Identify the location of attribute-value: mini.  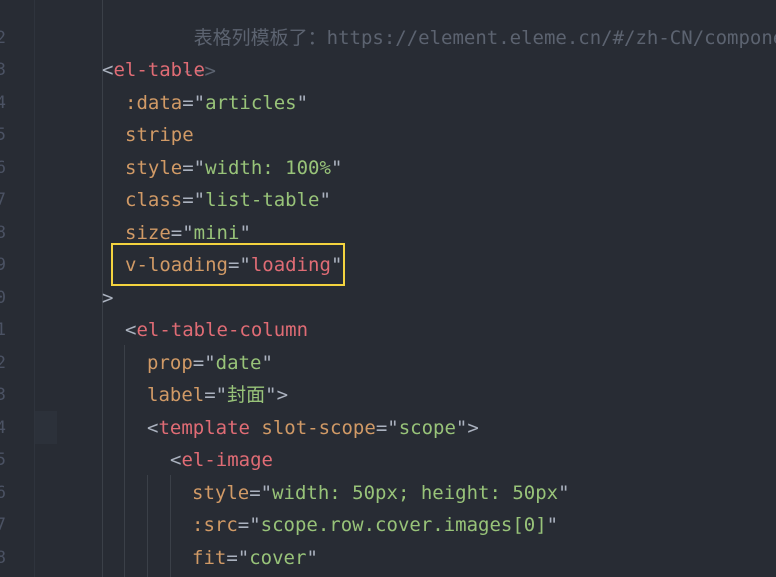
(216, 233).